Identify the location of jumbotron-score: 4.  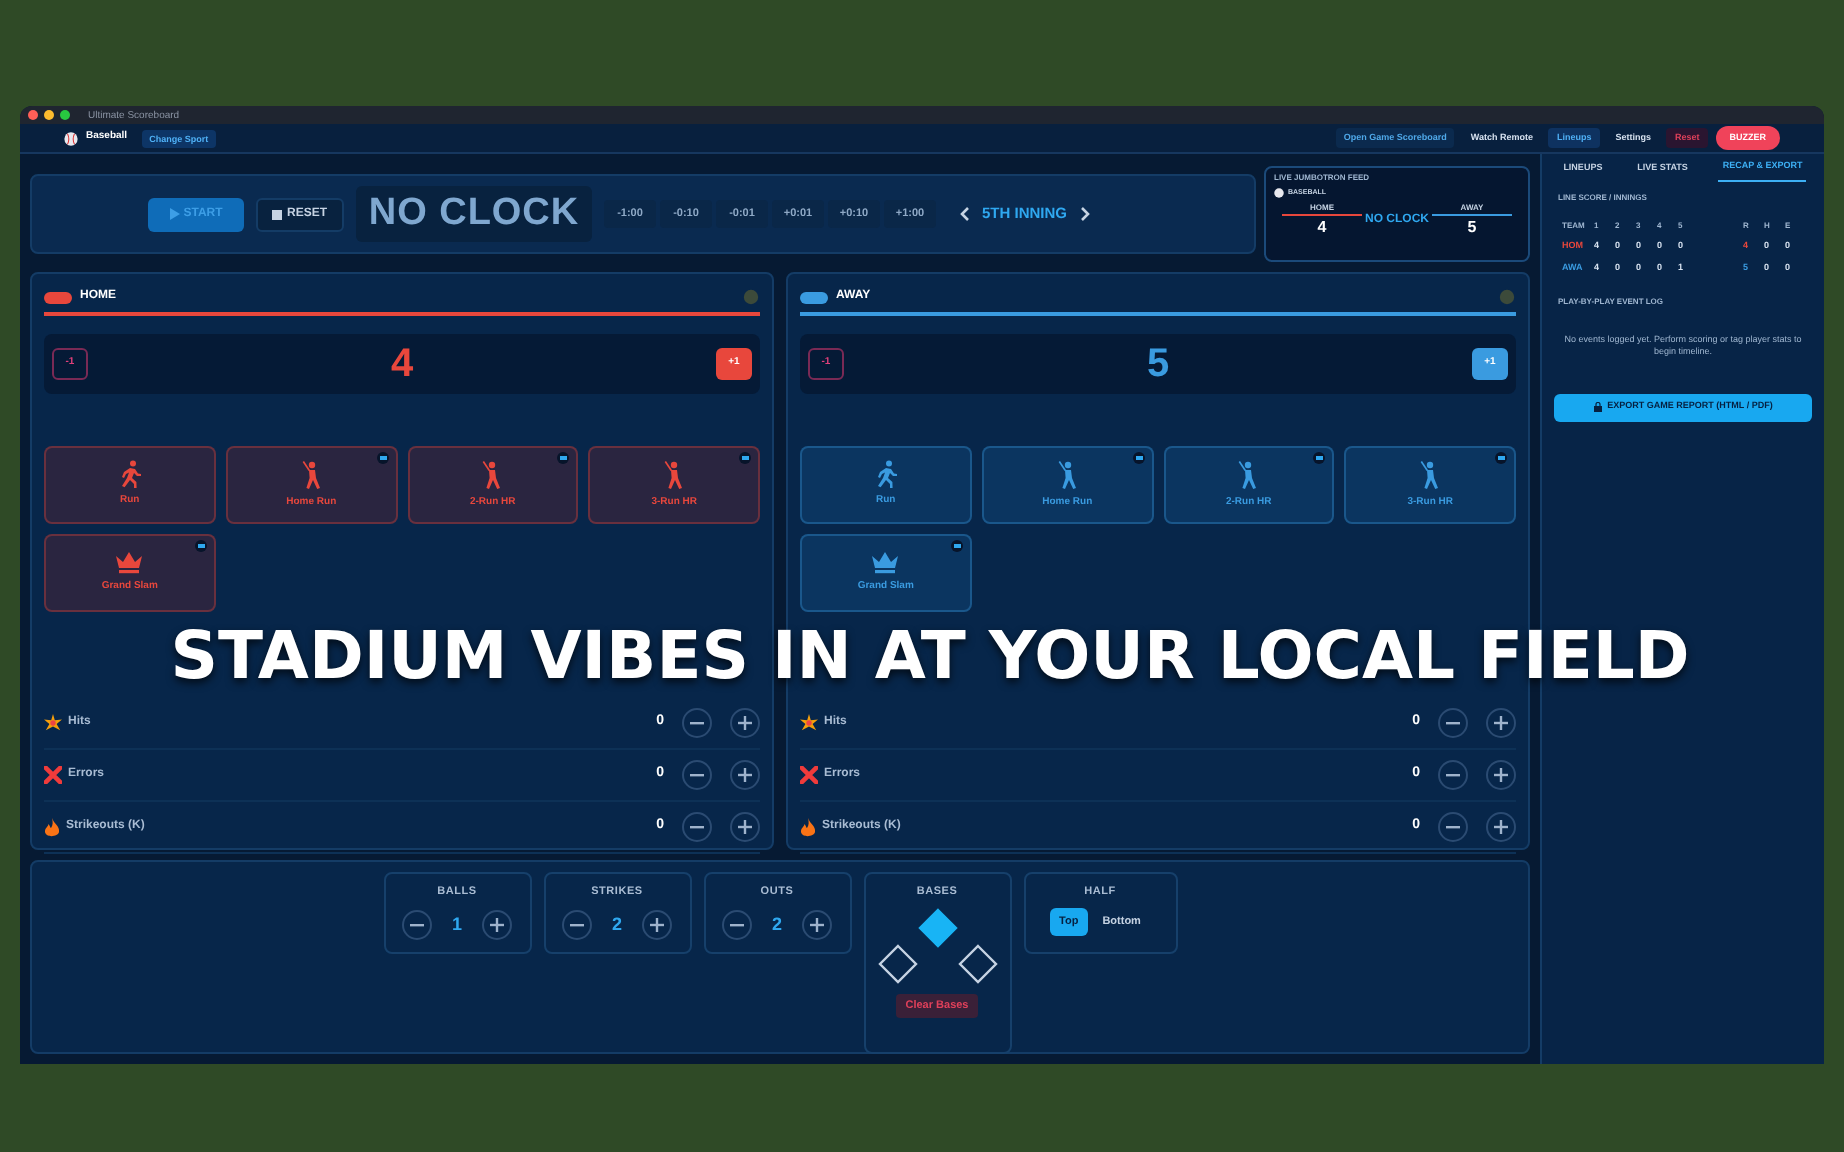
(1322, 228).